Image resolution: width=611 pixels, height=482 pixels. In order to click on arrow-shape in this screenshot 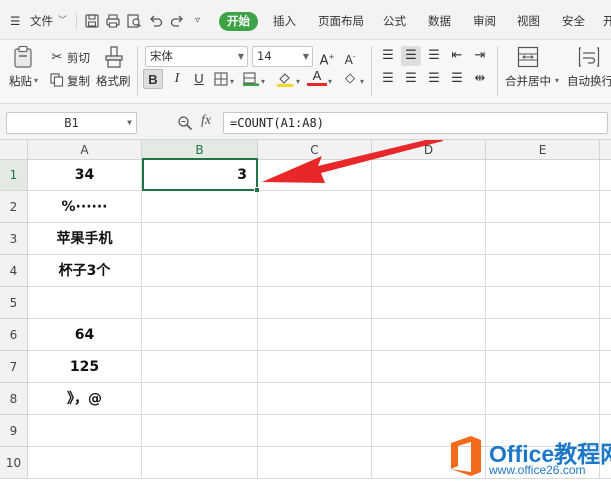, I will do `click(352, 161)`.